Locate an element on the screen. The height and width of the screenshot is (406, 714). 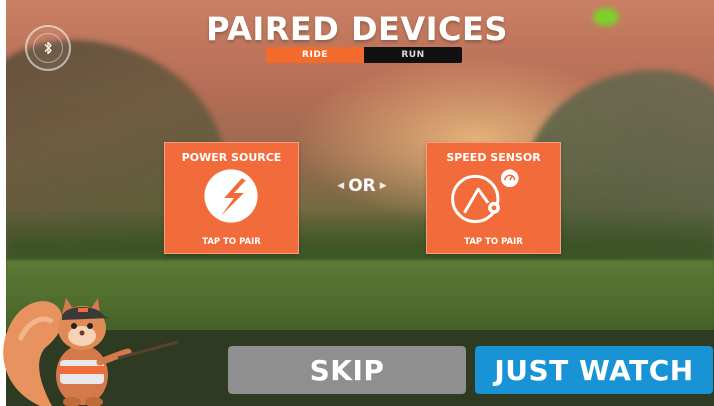
skip-button: SKIP is located at coordinates (347, 370).